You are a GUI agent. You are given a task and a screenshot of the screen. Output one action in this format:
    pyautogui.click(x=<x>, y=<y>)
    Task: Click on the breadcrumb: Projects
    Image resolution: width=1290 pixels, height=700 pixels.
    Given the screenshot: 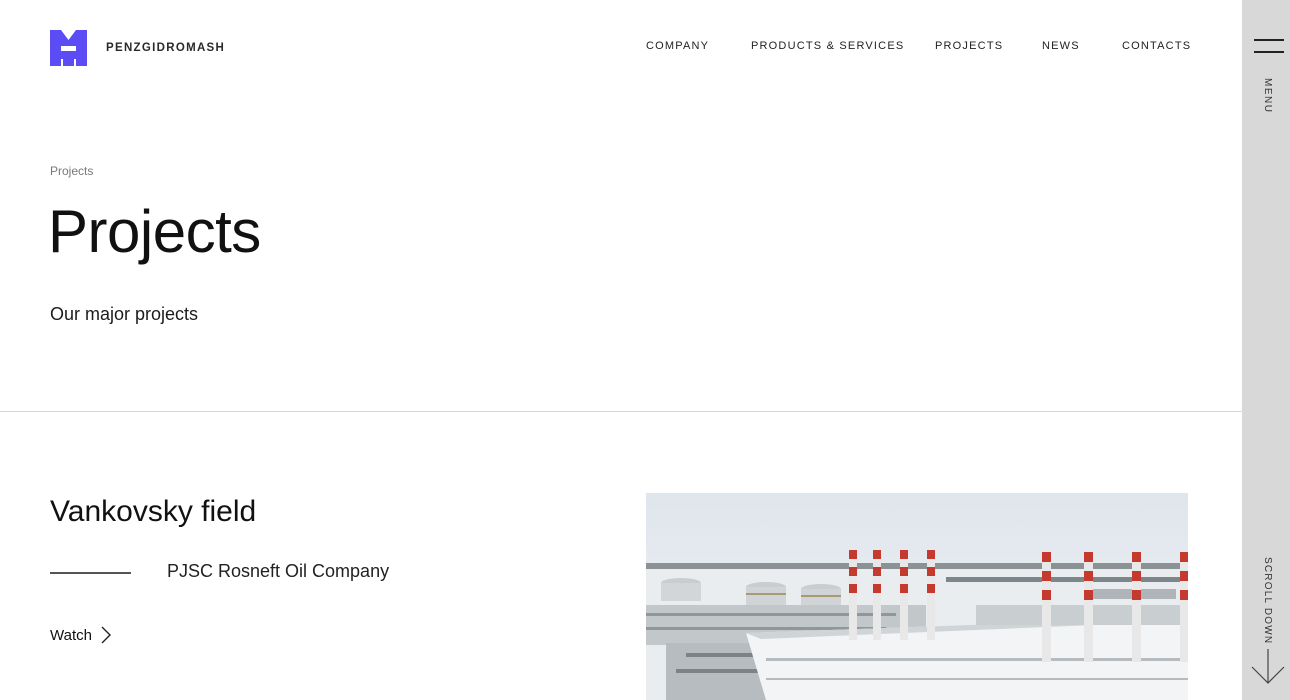 What is the action you would take?
    pyautogui.click(x=72, y=171)
    